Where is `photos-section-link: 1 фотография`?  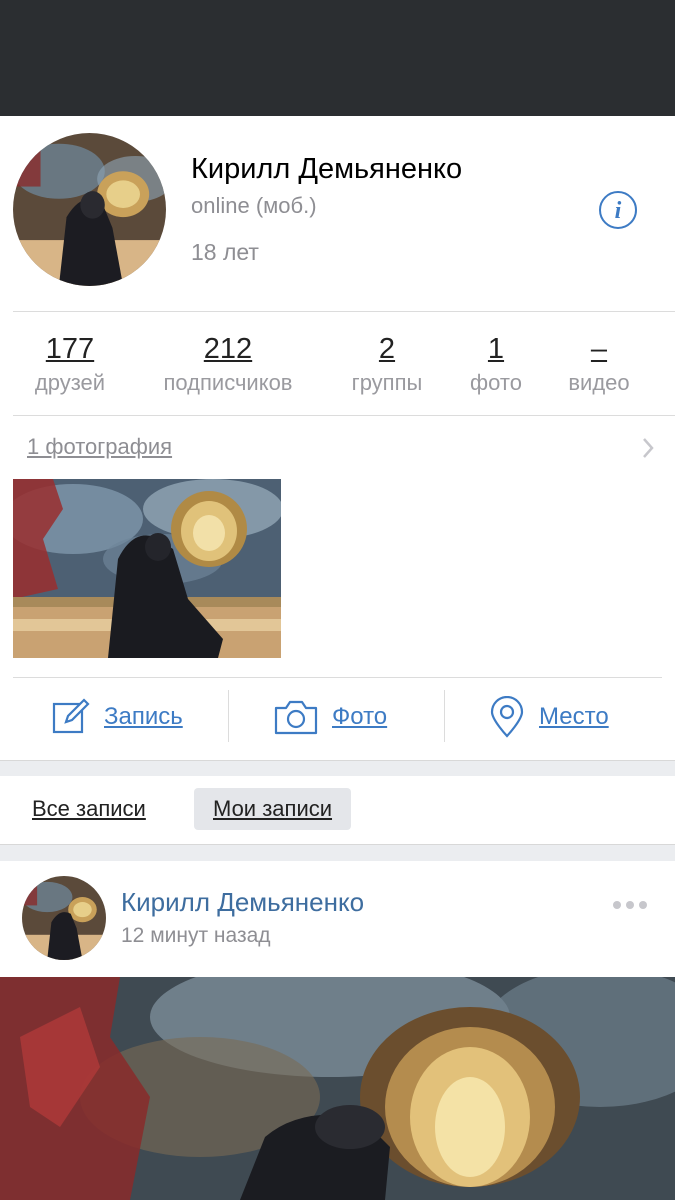 photos-section-link: 1 фотография is located at coordinates (99, 447).